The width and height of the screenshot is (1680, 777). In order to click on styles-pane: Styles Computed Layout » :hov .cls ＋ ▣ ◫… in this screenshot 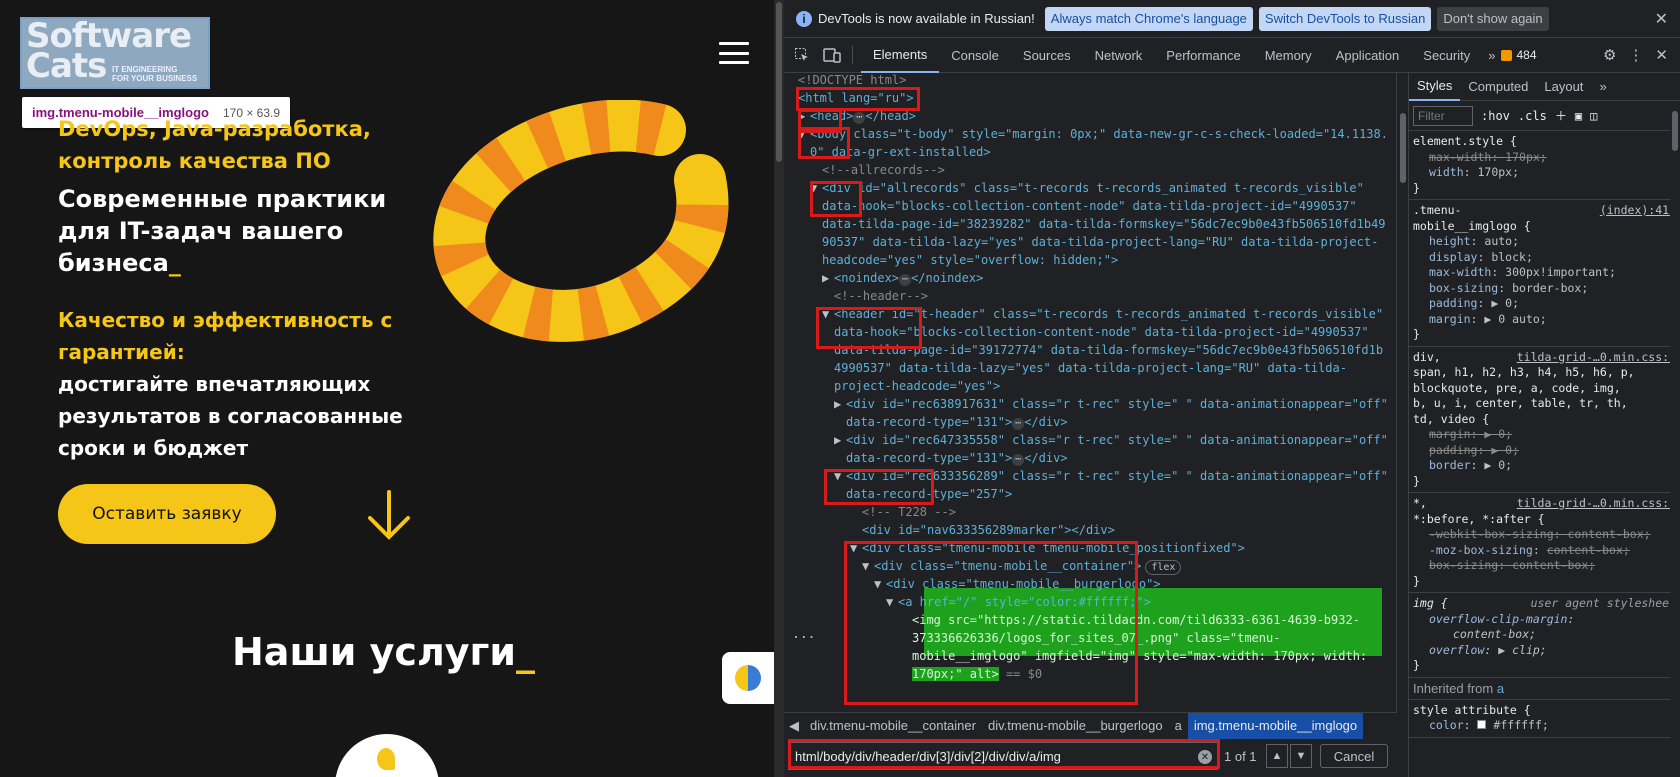, I will do `click(1544, 425)`.